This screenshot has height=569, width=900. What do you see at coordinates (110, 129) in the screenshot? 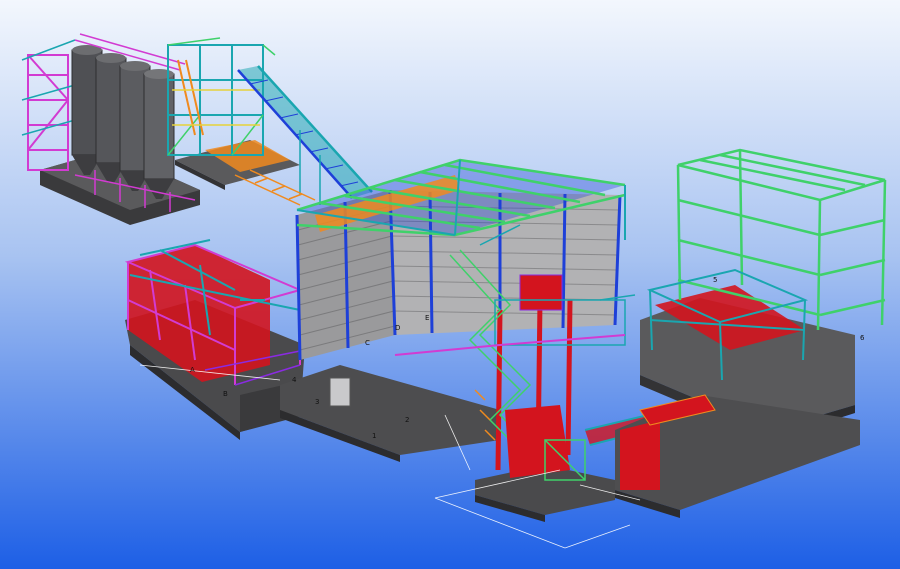
I see `silo-group` at bounding box center [110, 129].